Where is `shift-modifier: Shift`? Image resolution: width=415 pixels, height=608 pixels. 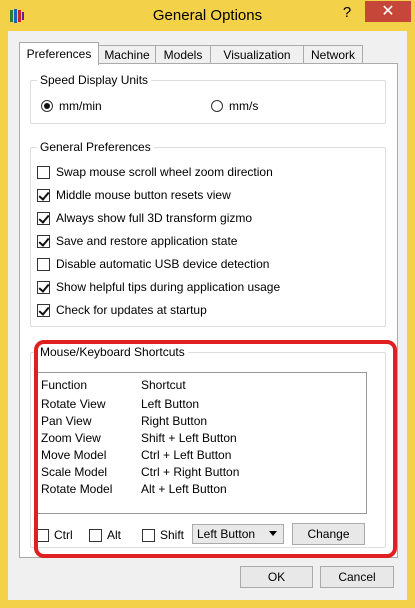 shift-modifier: Shift is located at coordinates (163, 535).